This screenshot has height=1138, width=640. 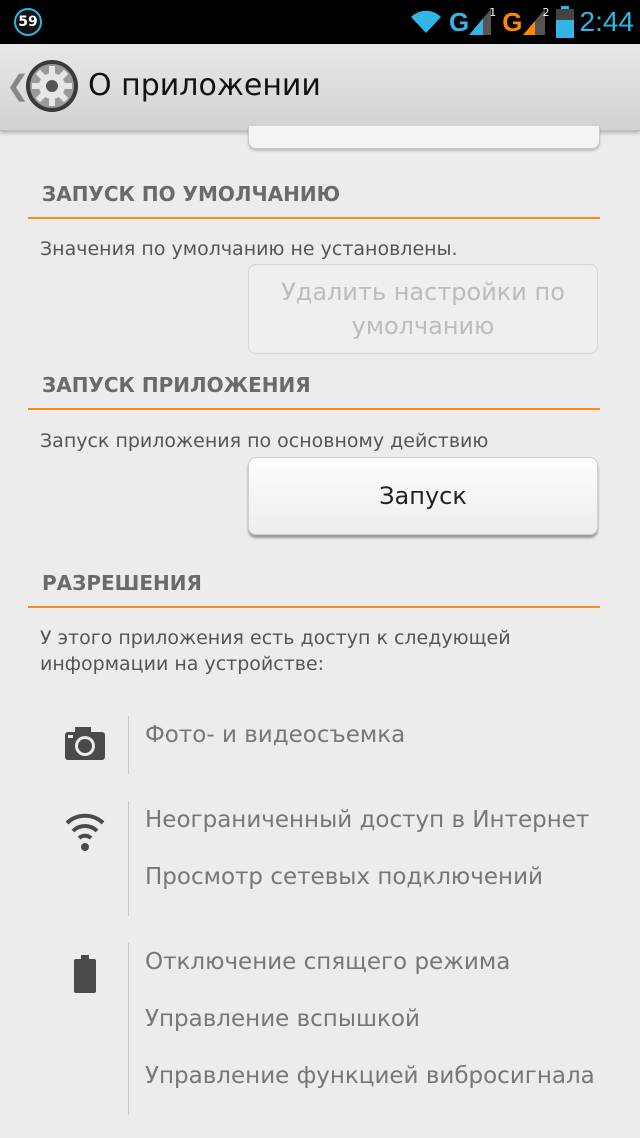 What do you see at coordinates (607, 21) in the screenshot?
I see `clock: 2:44` at bounding box center [607, 21].